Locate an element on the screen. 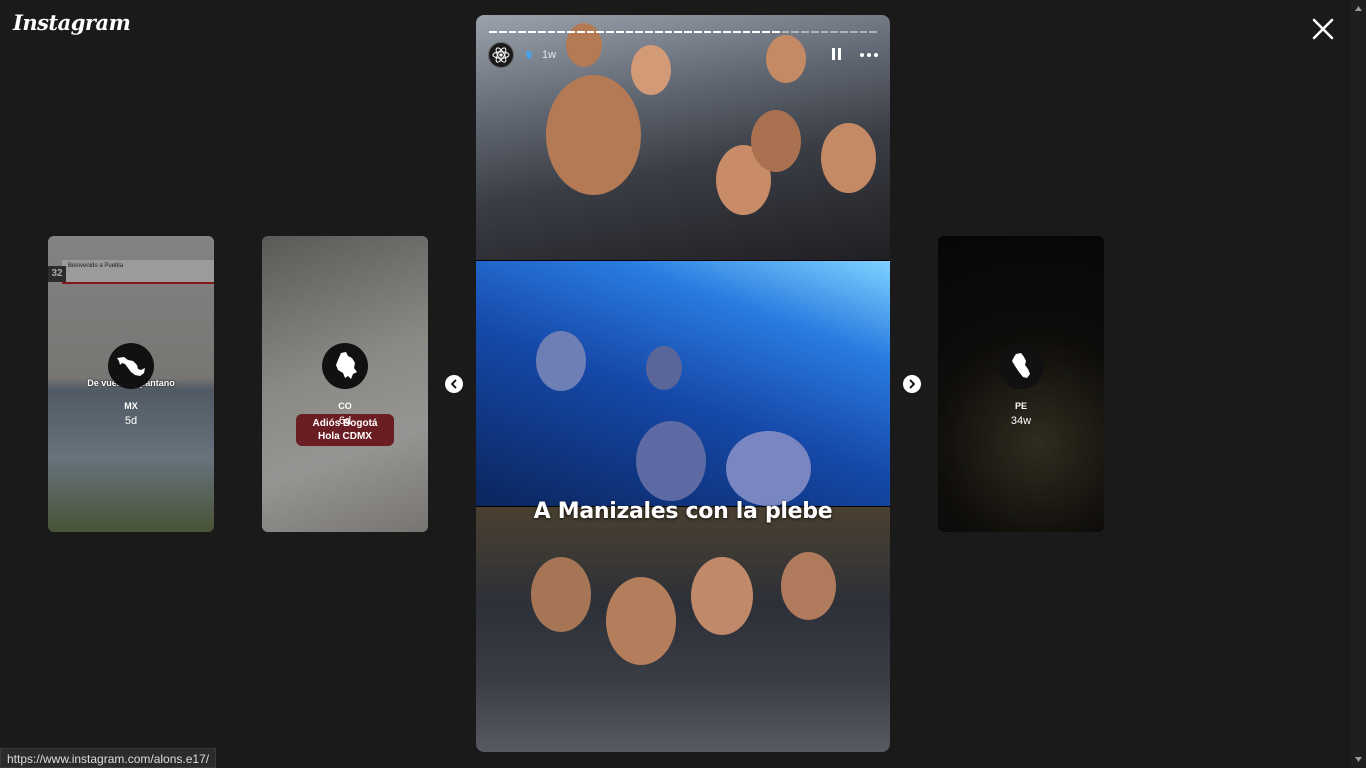 This screenshot has height=768, width=1366. peru-map-icon is located at coordinates (1021, 365).